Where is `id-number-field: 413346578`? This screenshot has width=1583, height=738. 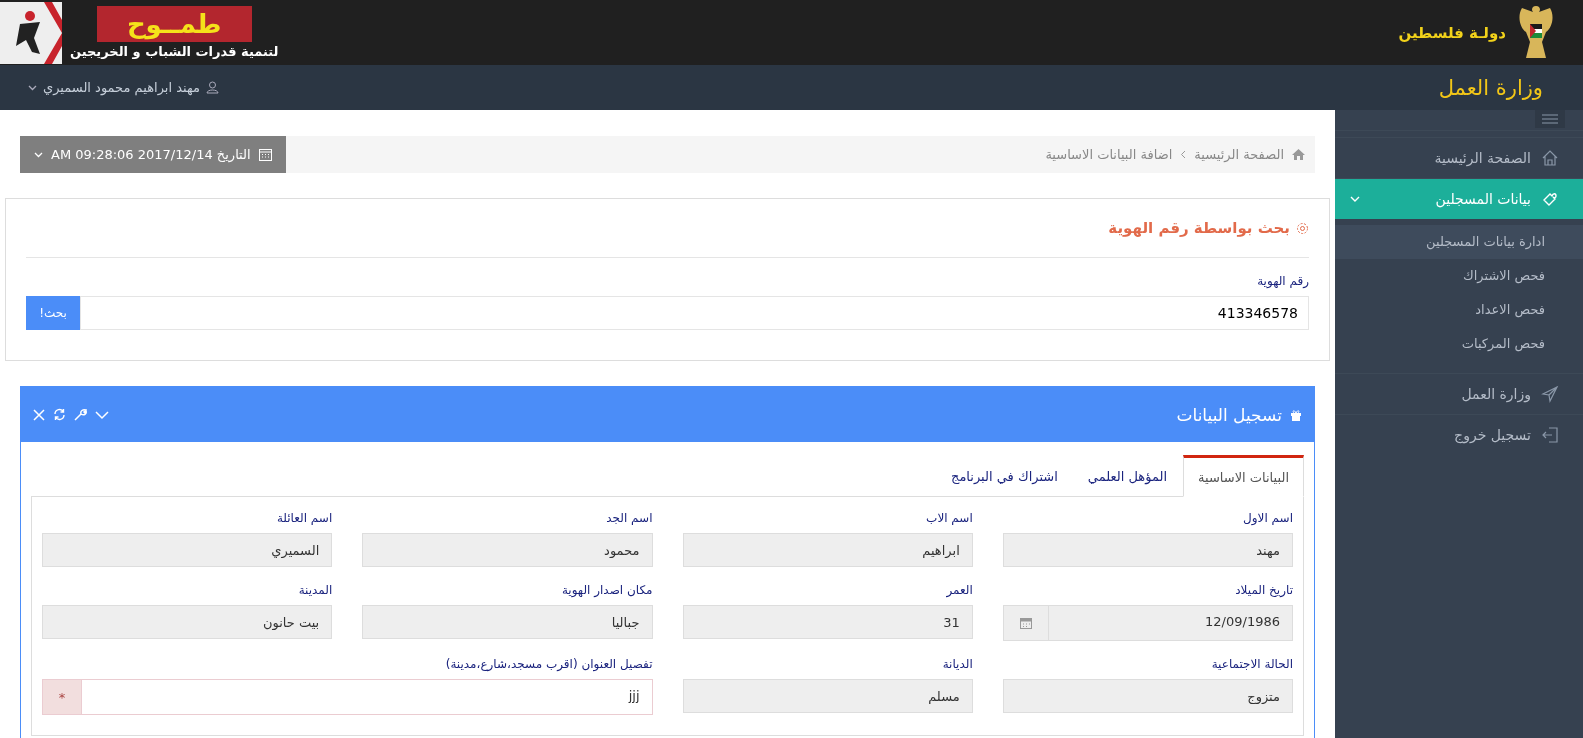 id-number-field: 413346578 is located at coordinates (694, 313).